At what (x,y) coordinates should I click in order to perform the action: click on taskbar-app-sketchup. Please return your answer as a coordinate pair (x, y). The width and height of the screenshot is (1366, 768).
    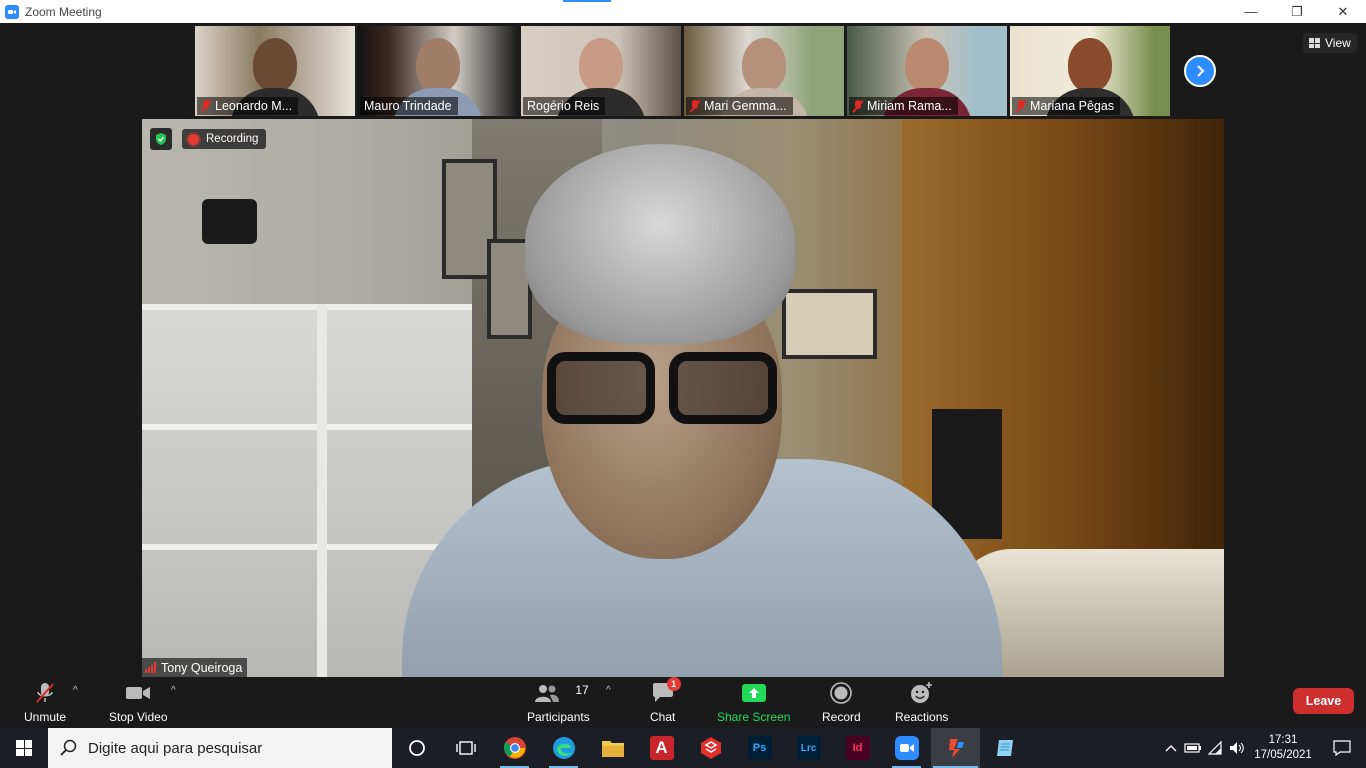
    Looking at the image, I should click on (710, 748).